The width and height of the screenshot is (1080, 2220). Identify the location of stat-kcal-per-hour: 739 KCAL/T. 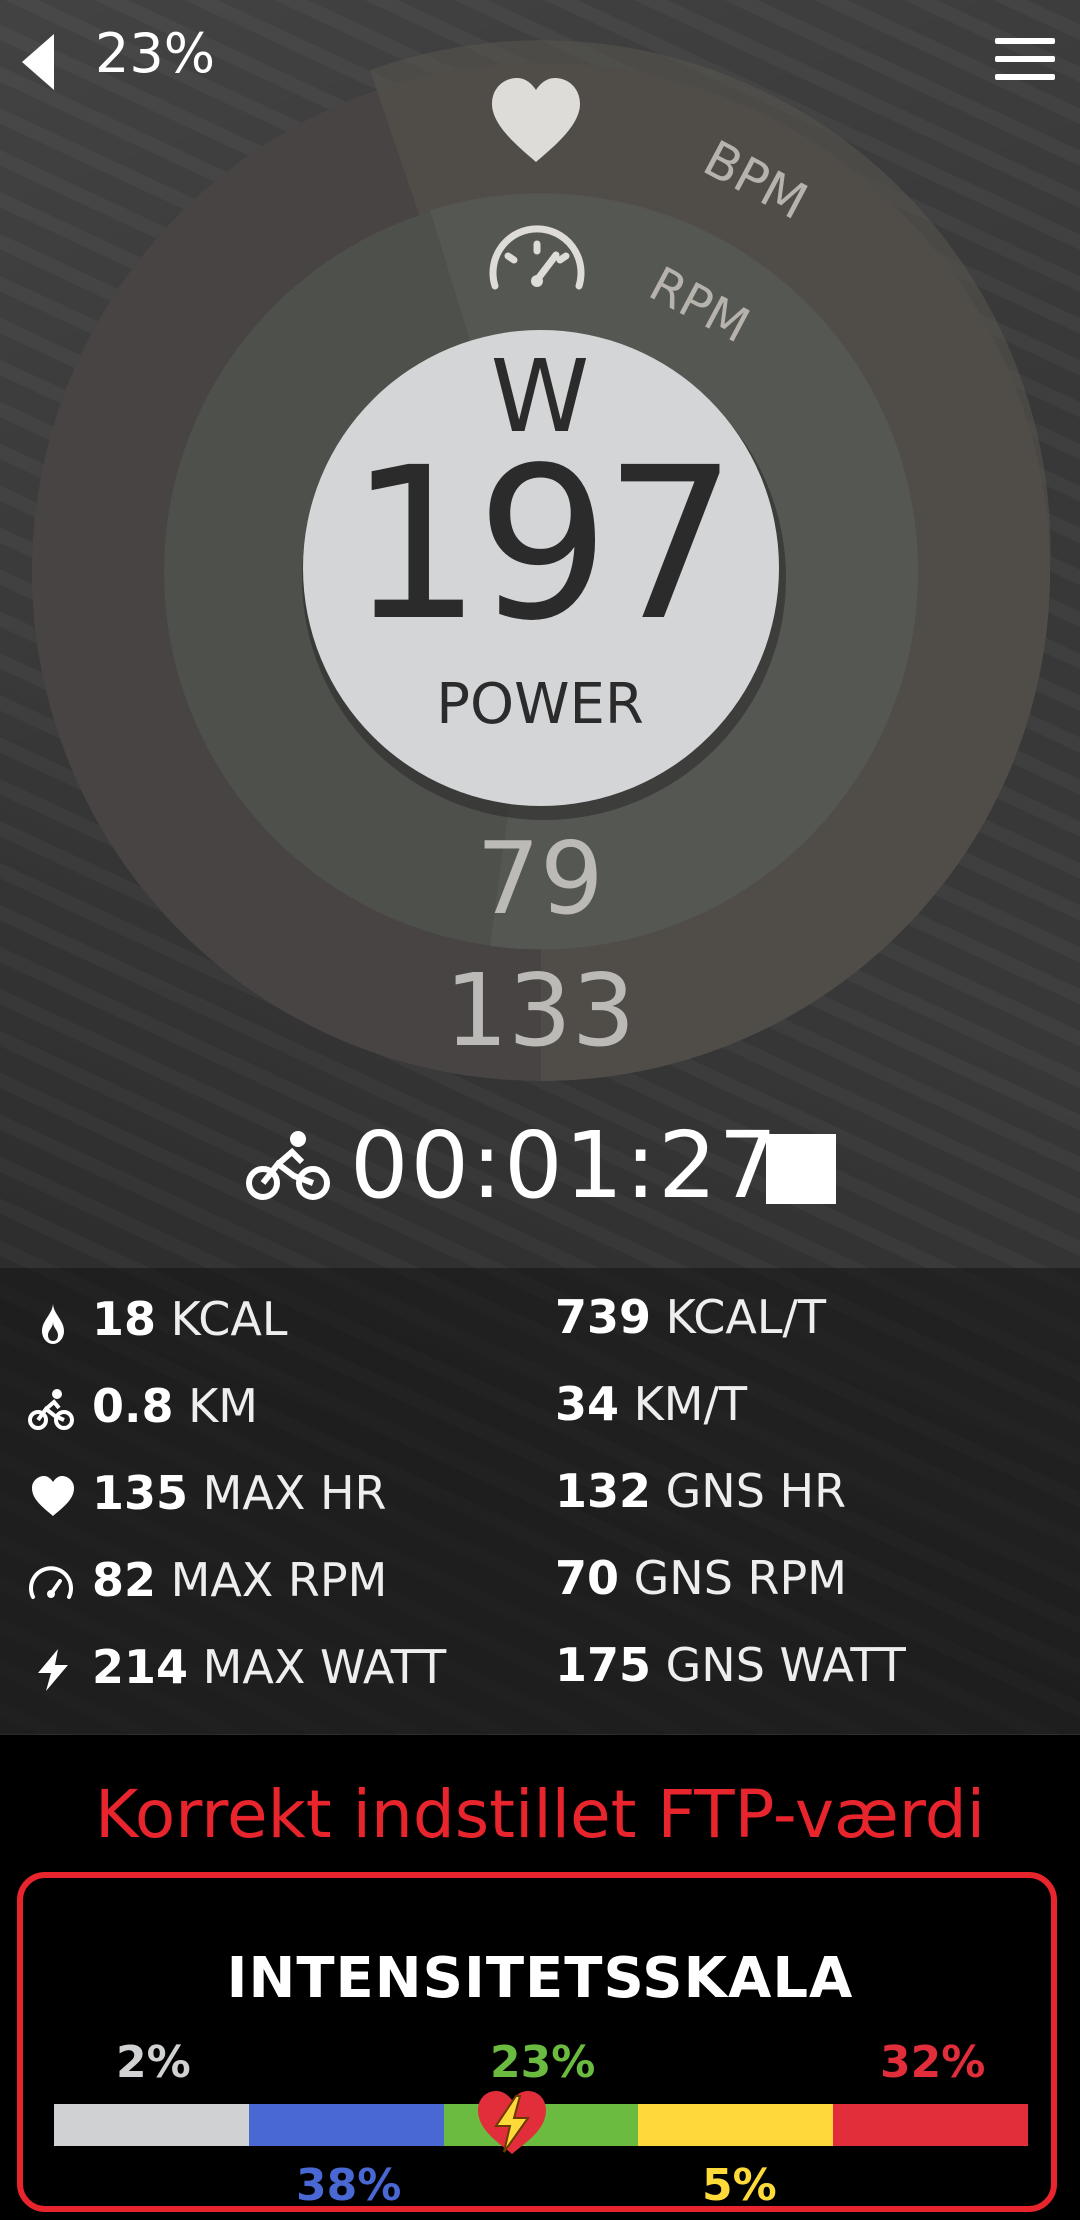
(690, 1325).